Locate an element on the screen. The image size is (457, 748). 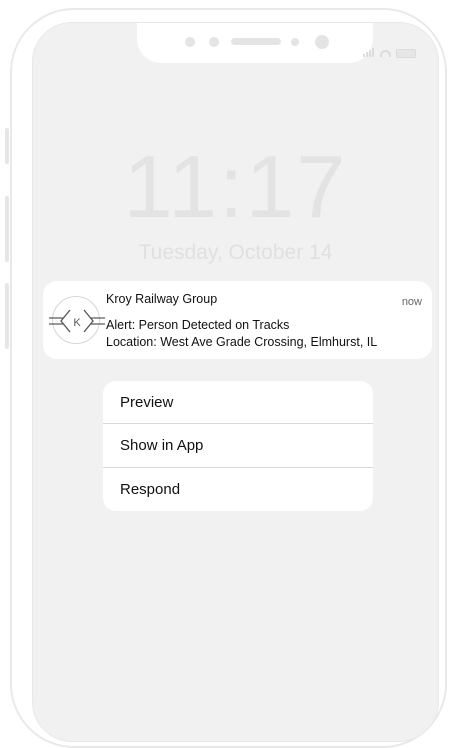
show-in-app-button: Show in App is located at coordinates (238, 446).